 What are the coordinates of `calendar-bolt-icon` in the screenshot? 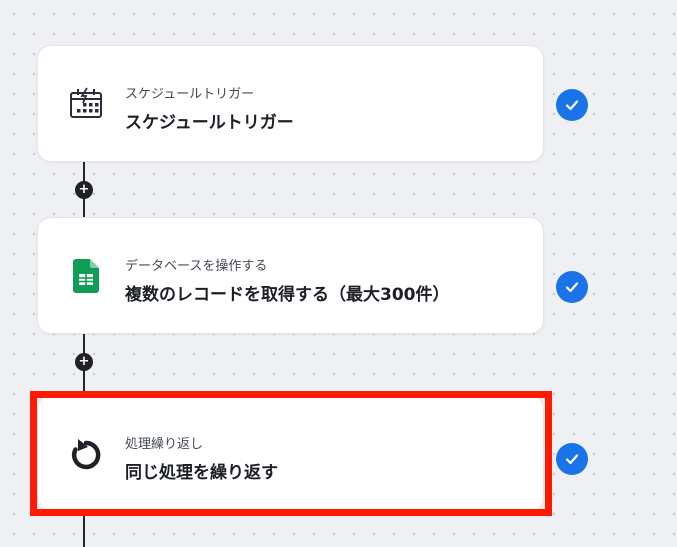 It's located at (86, 104).